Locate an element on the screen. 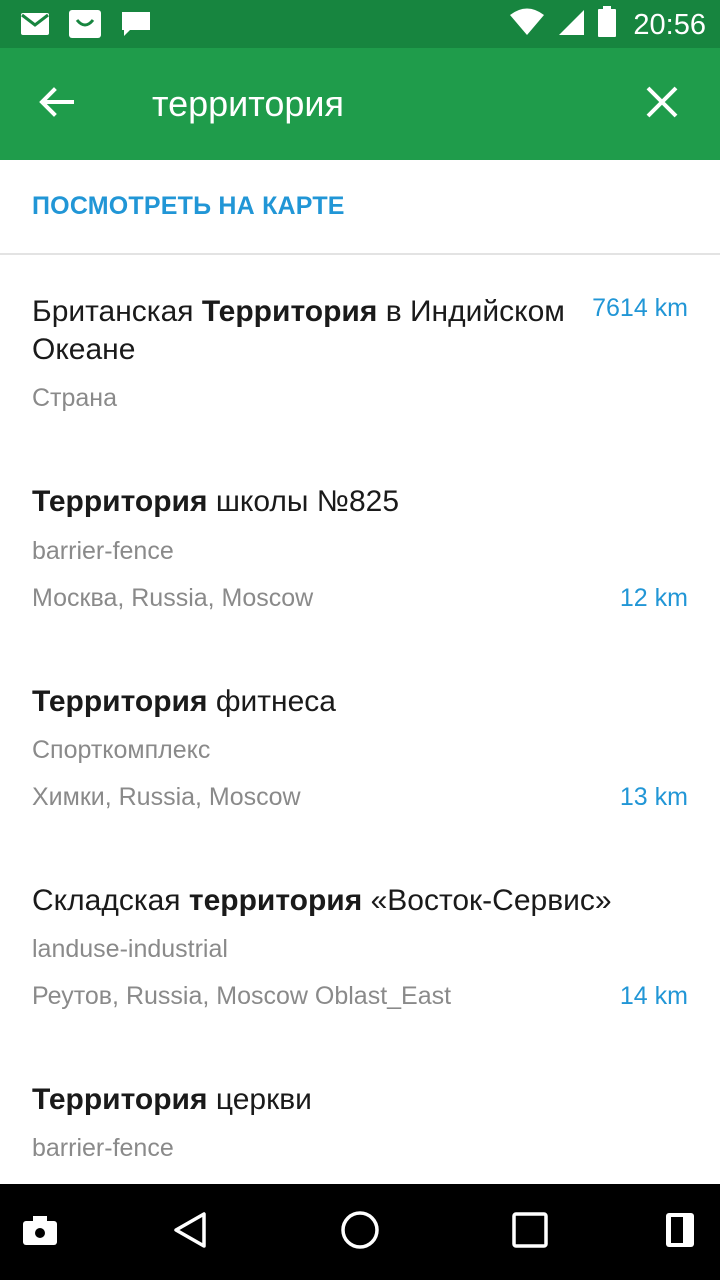  result-title: Территория школы №825 is located at coordinates (322, 502).